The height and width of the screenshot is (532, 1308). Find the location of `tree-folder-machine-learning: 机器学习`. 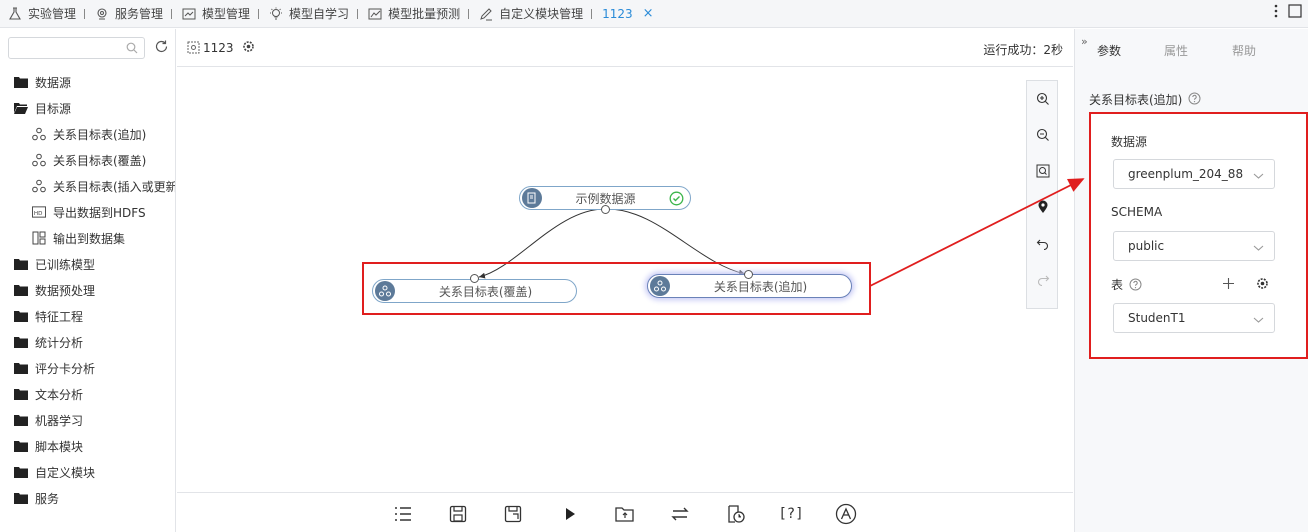

tree-folder-machine-learning: 机器学习 is located at coordinates (87, 420).